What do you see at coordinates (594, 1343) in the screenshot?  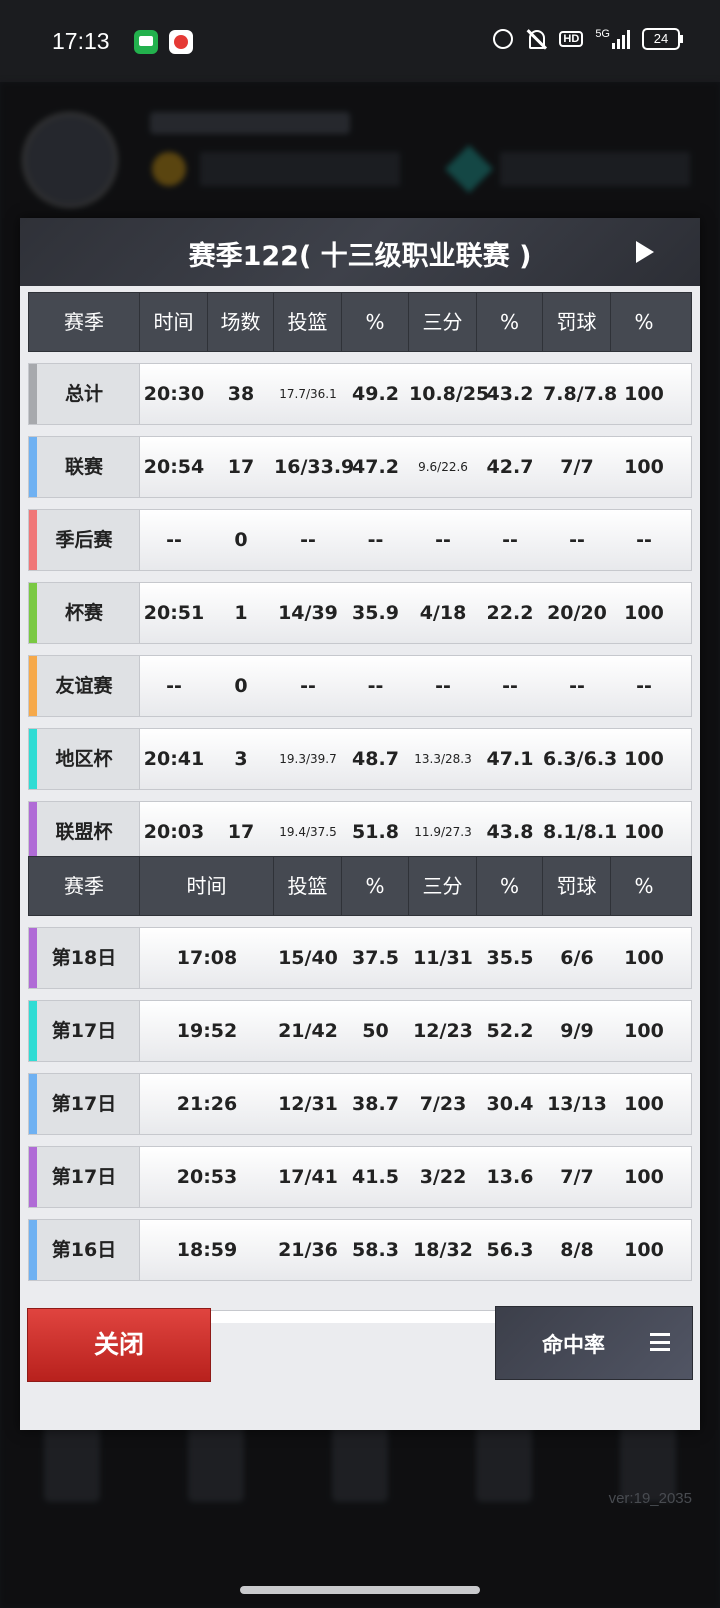 I see `hit-rate-button: 命中率` at bounding box center [594, 1343].